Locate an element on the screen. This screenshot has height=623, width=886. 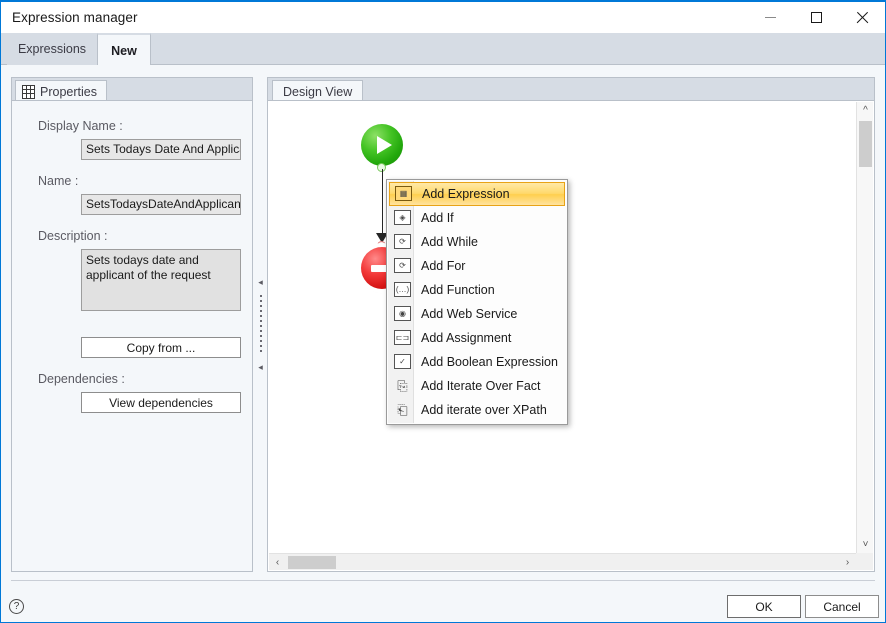
iterate-fact-icon: ⎘ is located at coordinates (402, 386).